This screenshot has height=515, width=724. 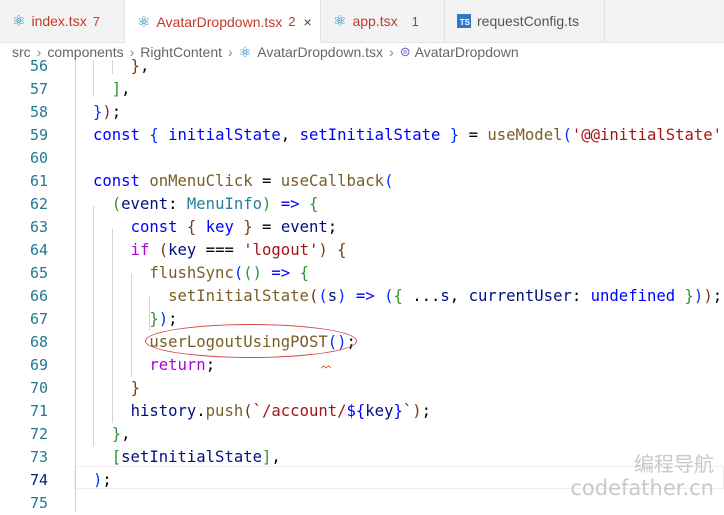 I want to click on code-text: [setInitialState],, so click(x=196, y=457).